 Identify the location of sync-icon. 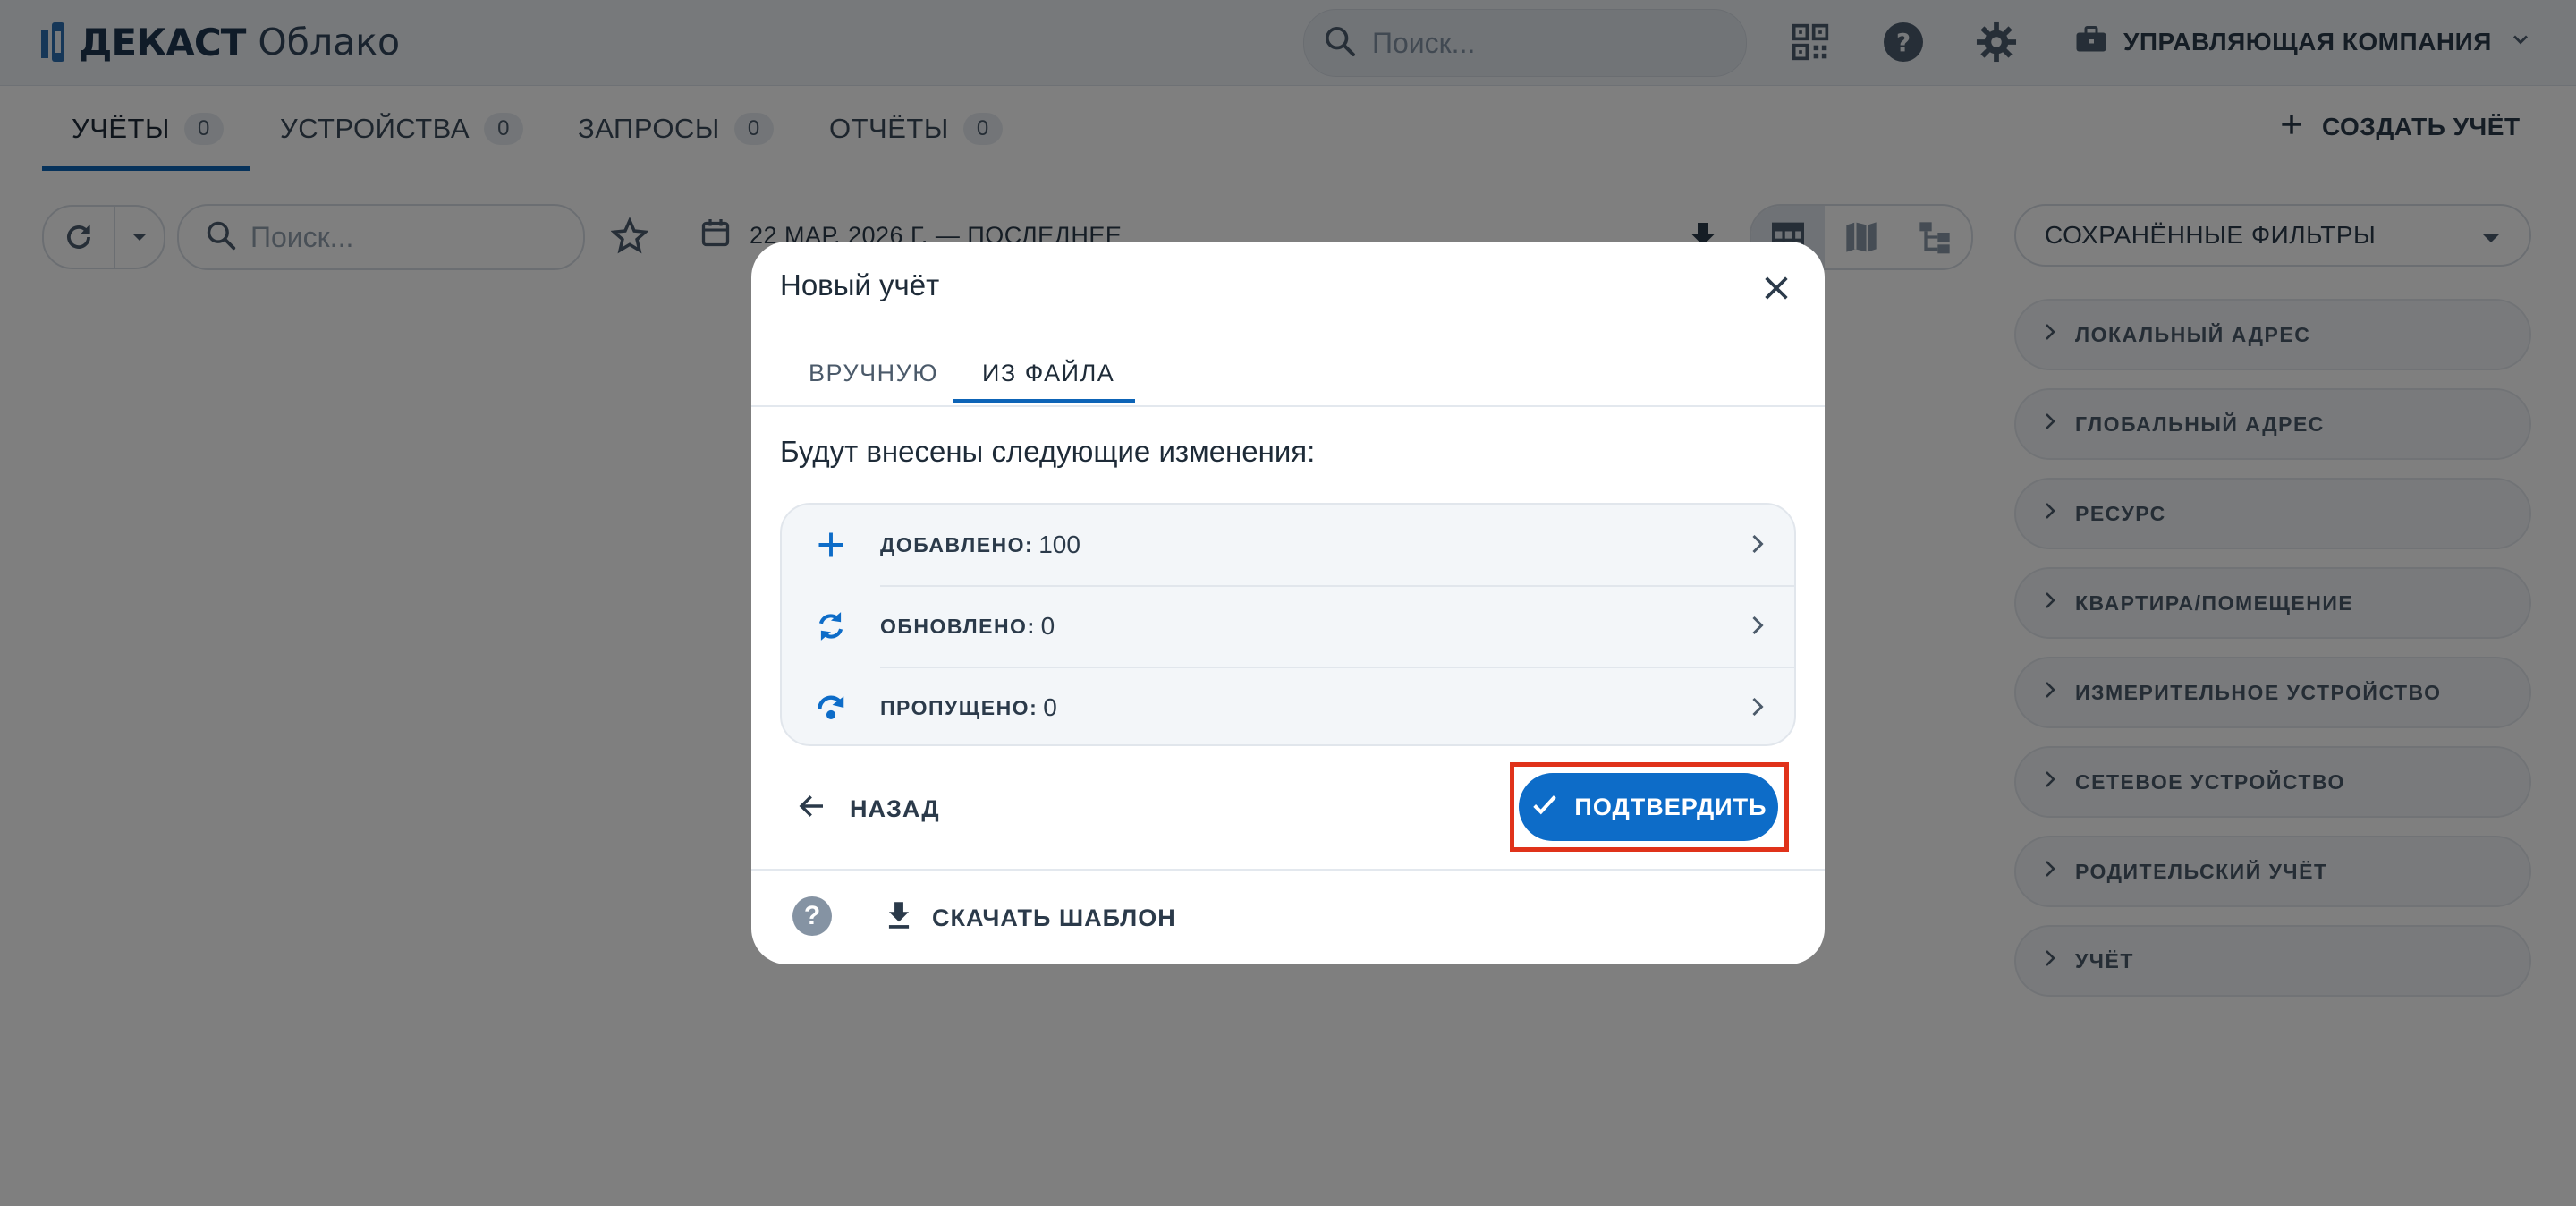
(831, 626).